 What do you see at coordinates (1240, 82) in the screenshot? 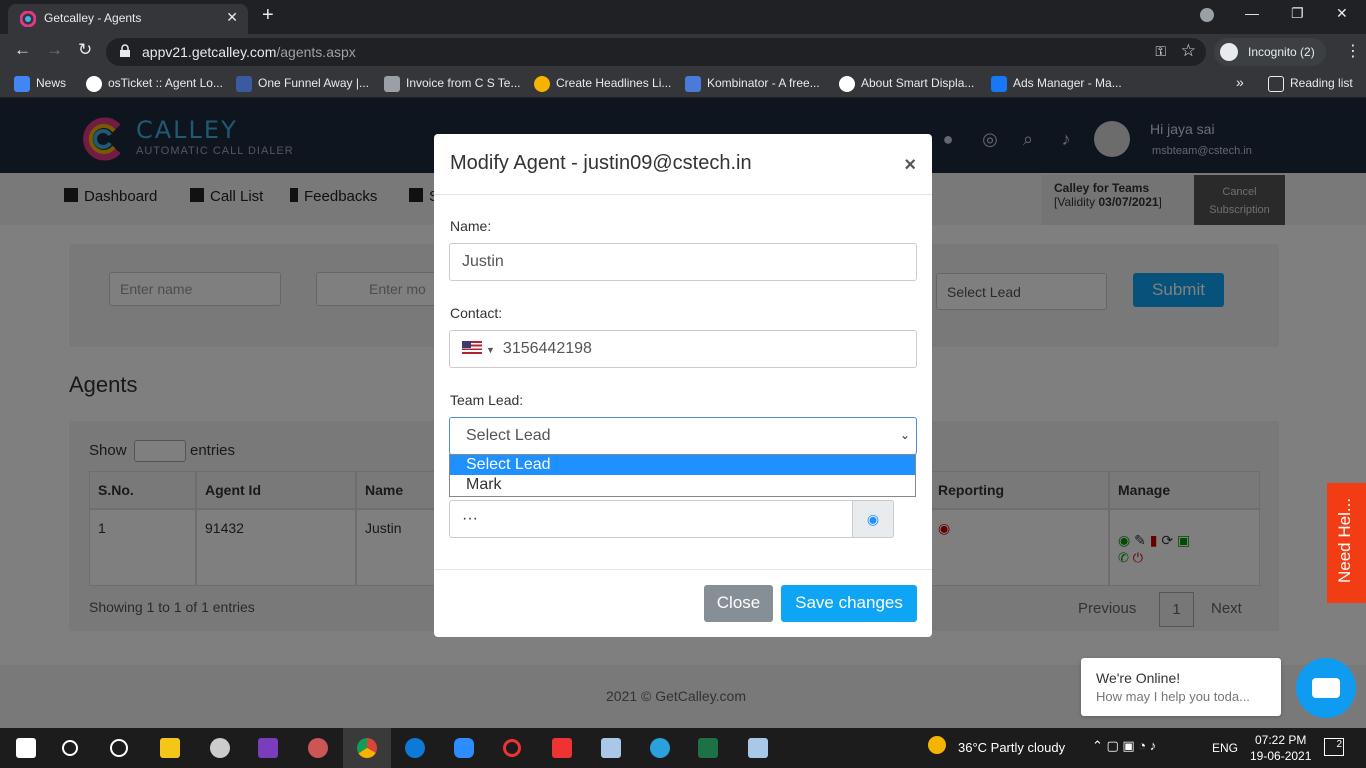
I see `bookmarks-overflow-icon: »` at bounding box center [1240, 82].